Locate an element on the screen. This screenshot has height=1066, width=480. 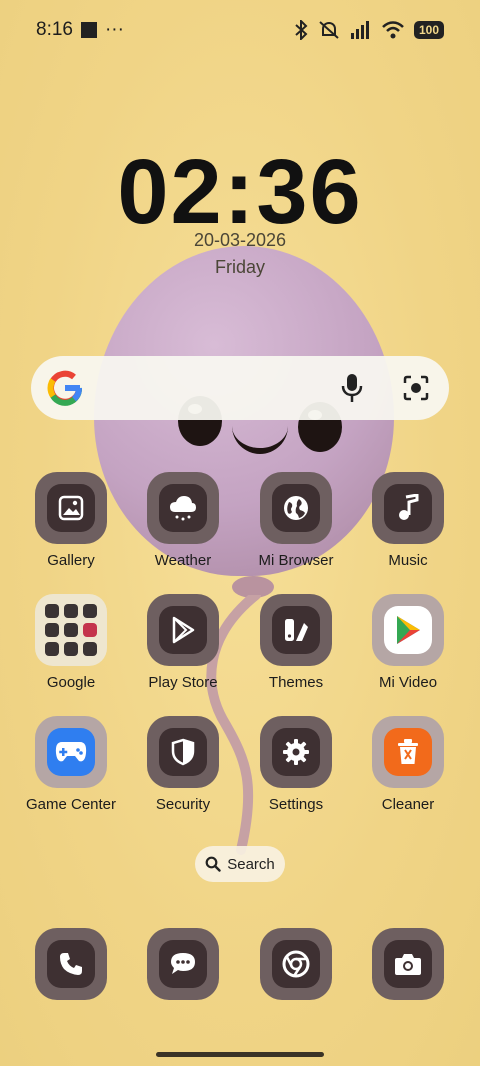
gamepad-icon is located at coordinates (71, 752).